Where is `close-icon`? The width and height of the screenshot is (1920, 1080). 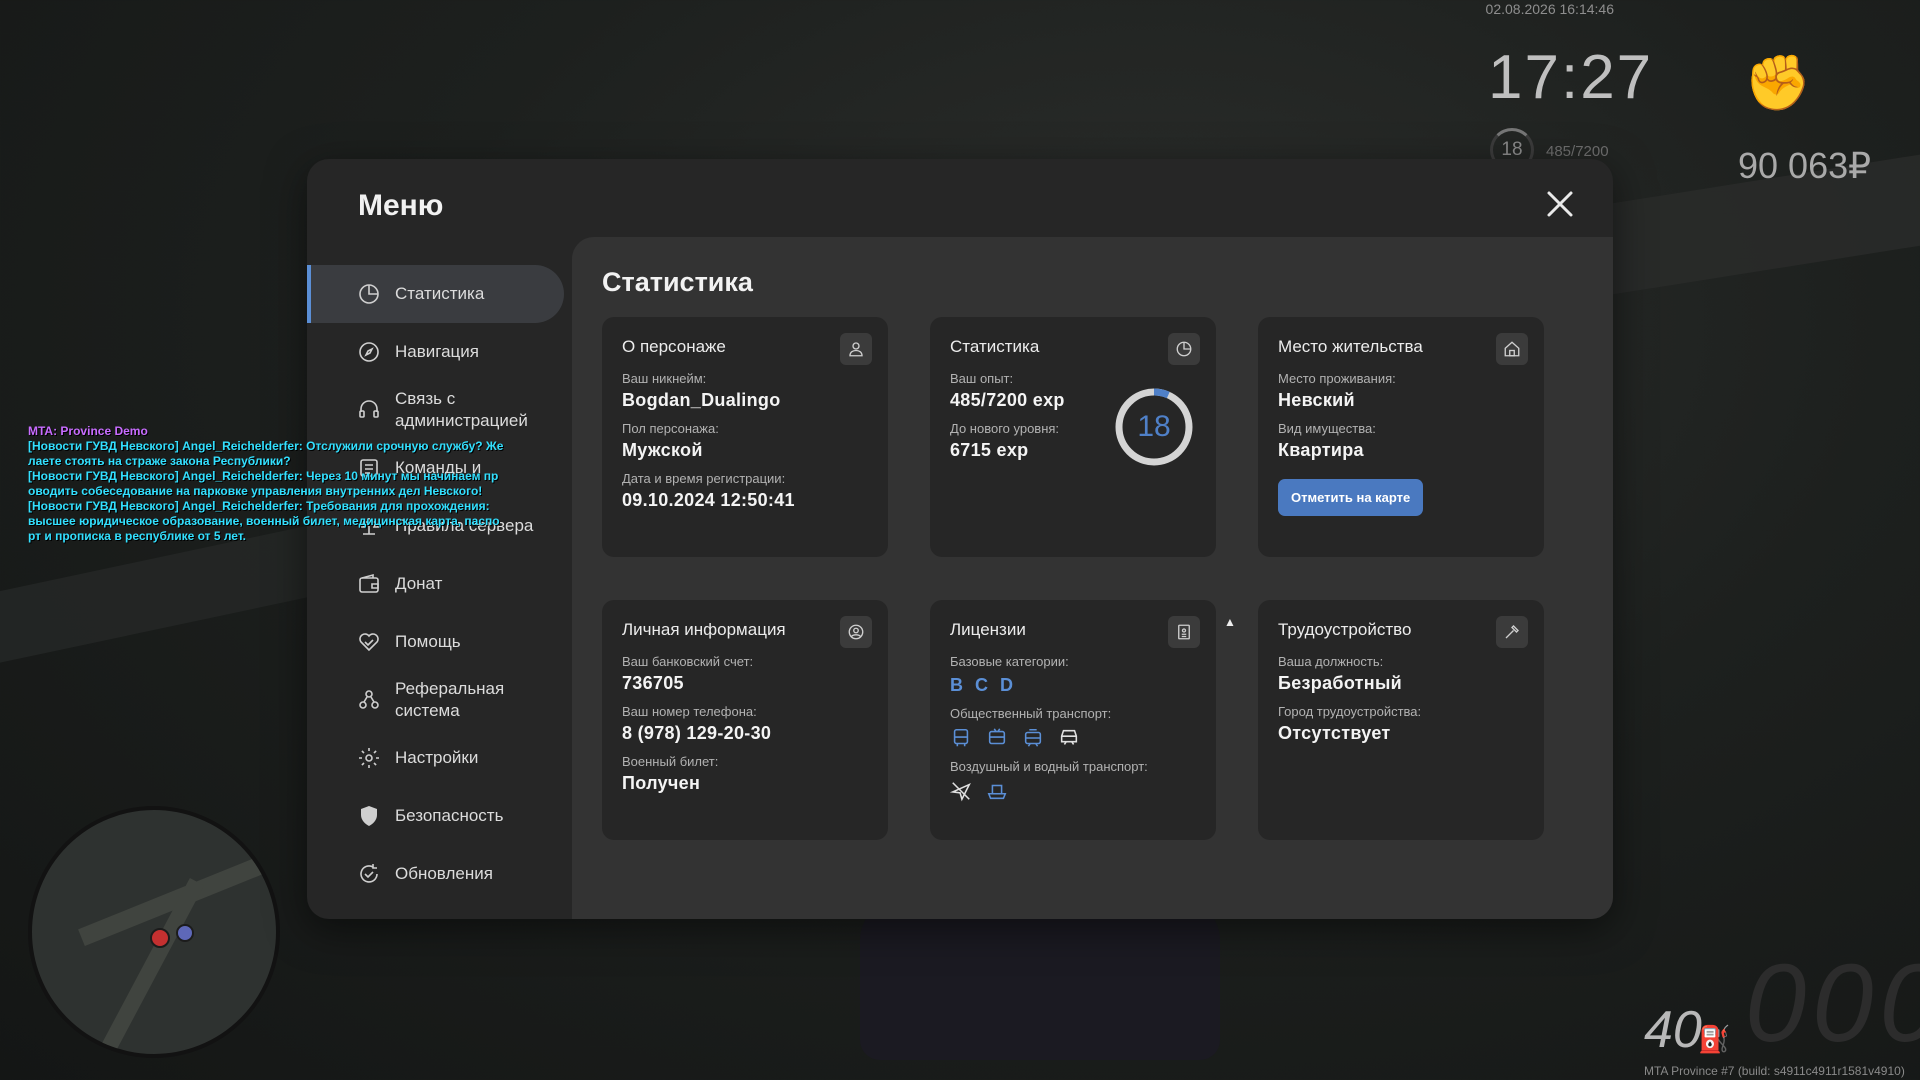 close-icon is located at coordinates (1560, 204).